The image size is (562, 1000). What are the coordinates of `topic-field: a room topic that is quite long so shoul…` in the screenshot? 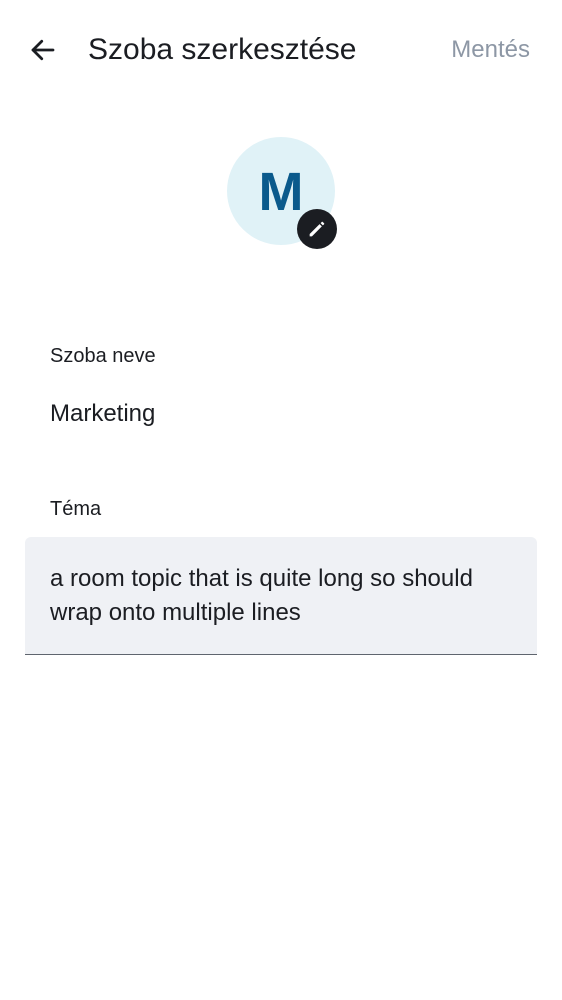 It's located at (281, 596).